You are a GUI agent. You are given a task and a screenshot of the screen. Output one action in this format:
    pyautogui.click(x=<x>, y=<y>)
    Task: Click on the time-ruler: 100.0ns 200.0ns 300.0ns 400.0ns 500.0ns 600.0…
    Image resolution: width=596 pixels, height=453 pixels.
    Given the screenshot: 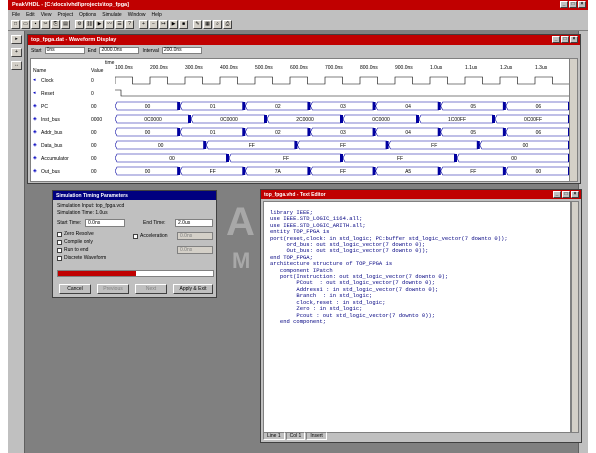 What is the action you would take?
    pyautogui.click(x=345, y=69)
    